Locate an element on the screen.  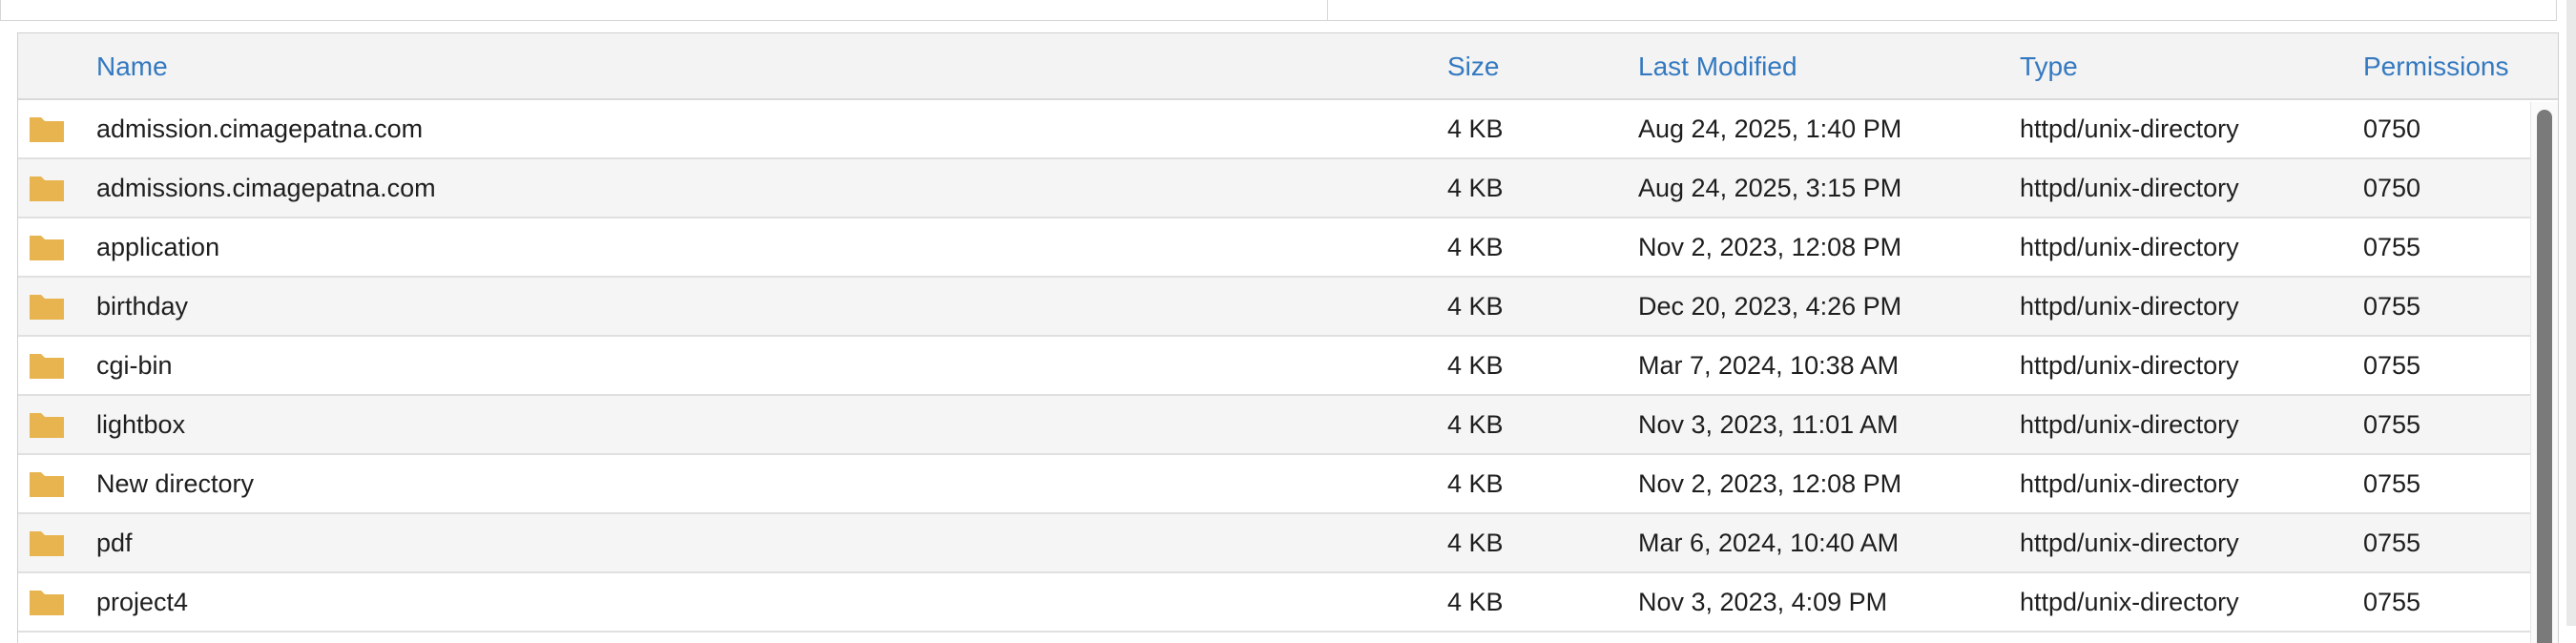
panel-divider is located at coordinates (1327, 10).